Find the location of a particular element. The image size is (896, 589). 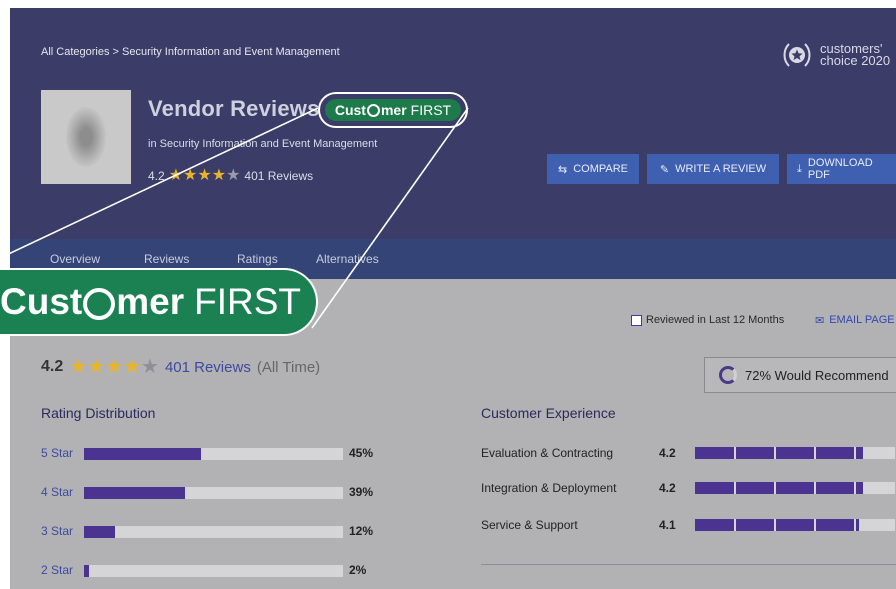

tab-alternatives: Alternatives is located at coordinates (347, 259).